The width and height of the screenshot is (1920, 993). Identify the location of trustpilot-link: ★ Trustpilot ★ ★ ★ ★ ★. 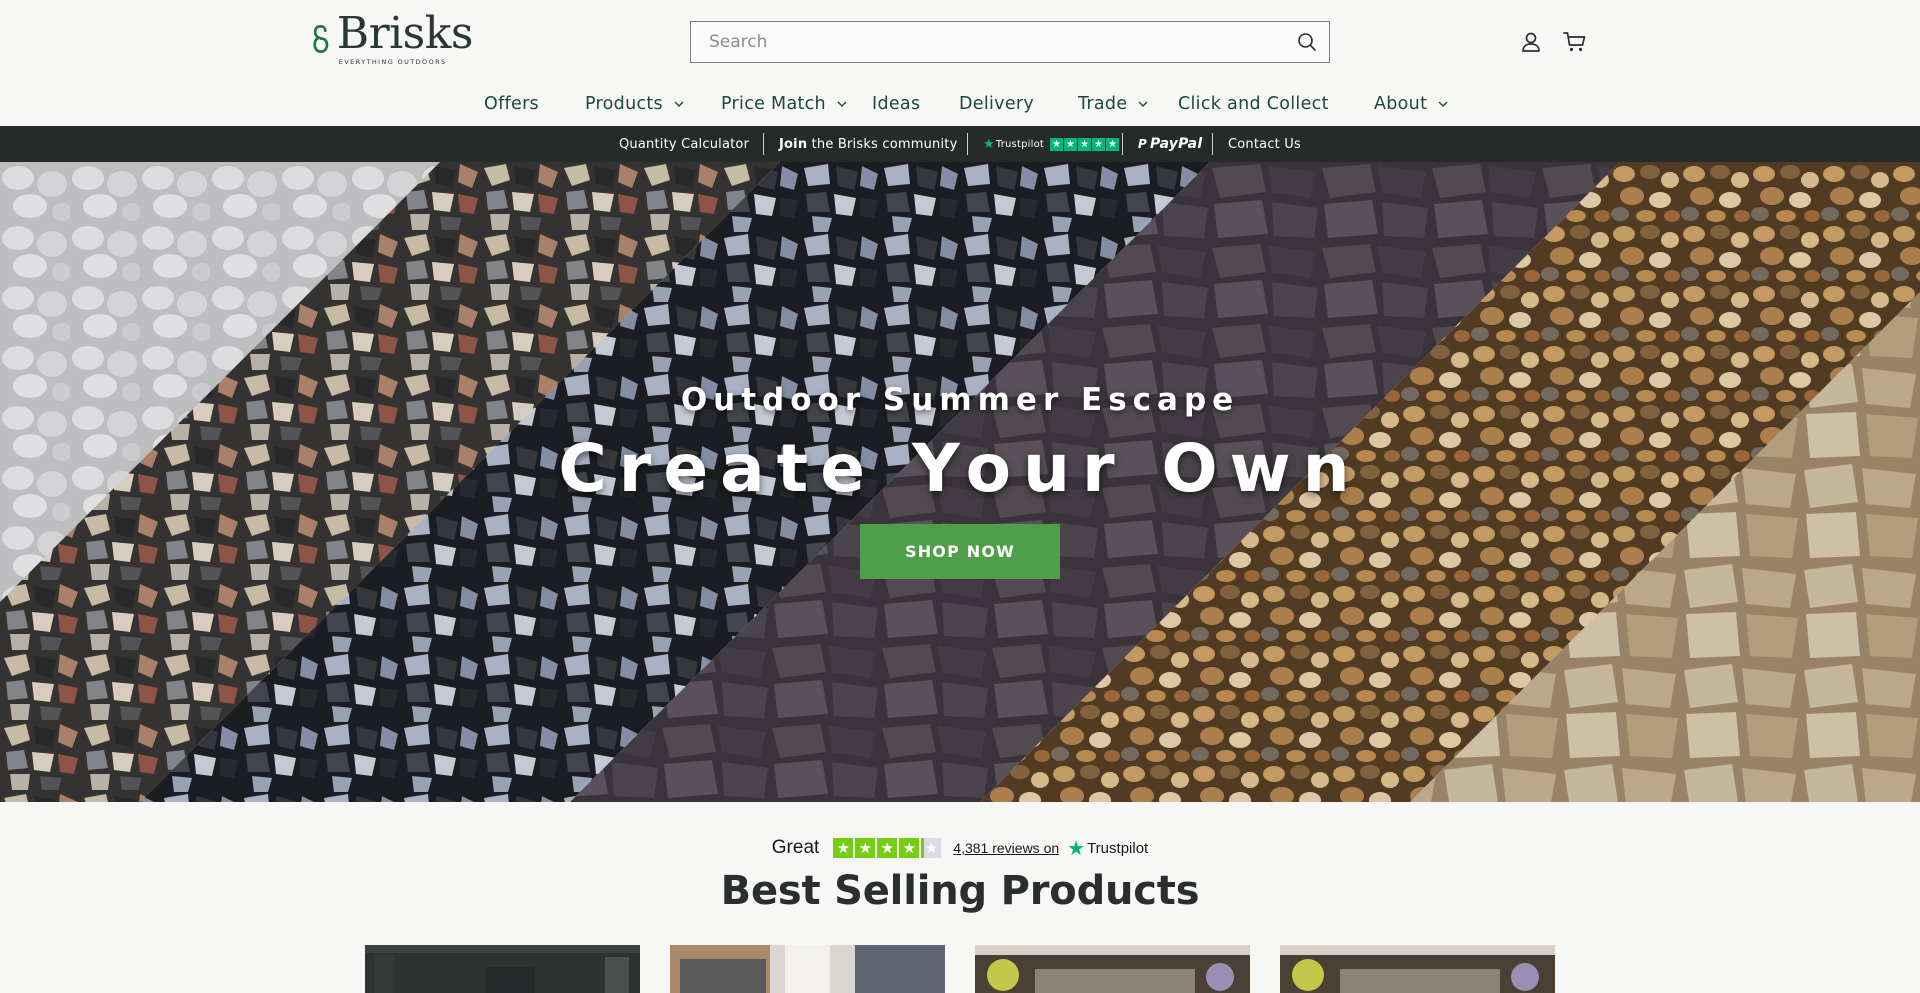
(1051, 144).